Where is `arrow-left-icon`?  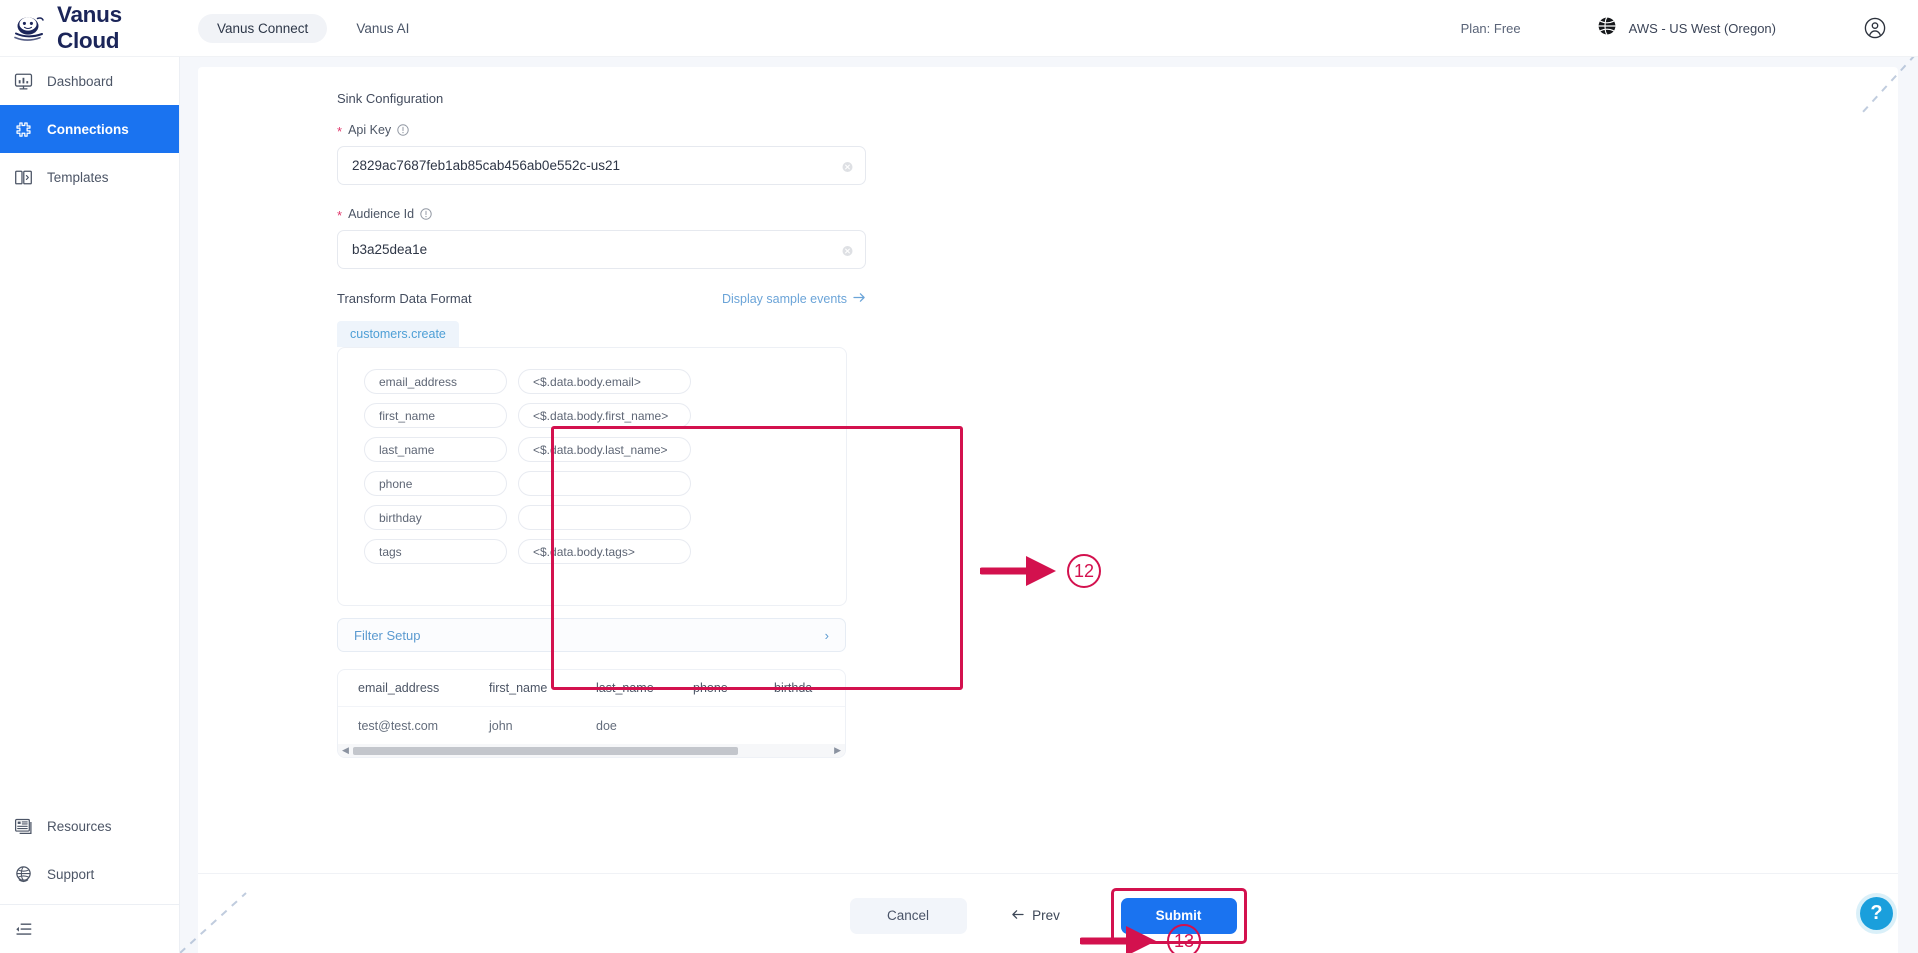 arrow-left-icon is located at coordinates (1017, 915).